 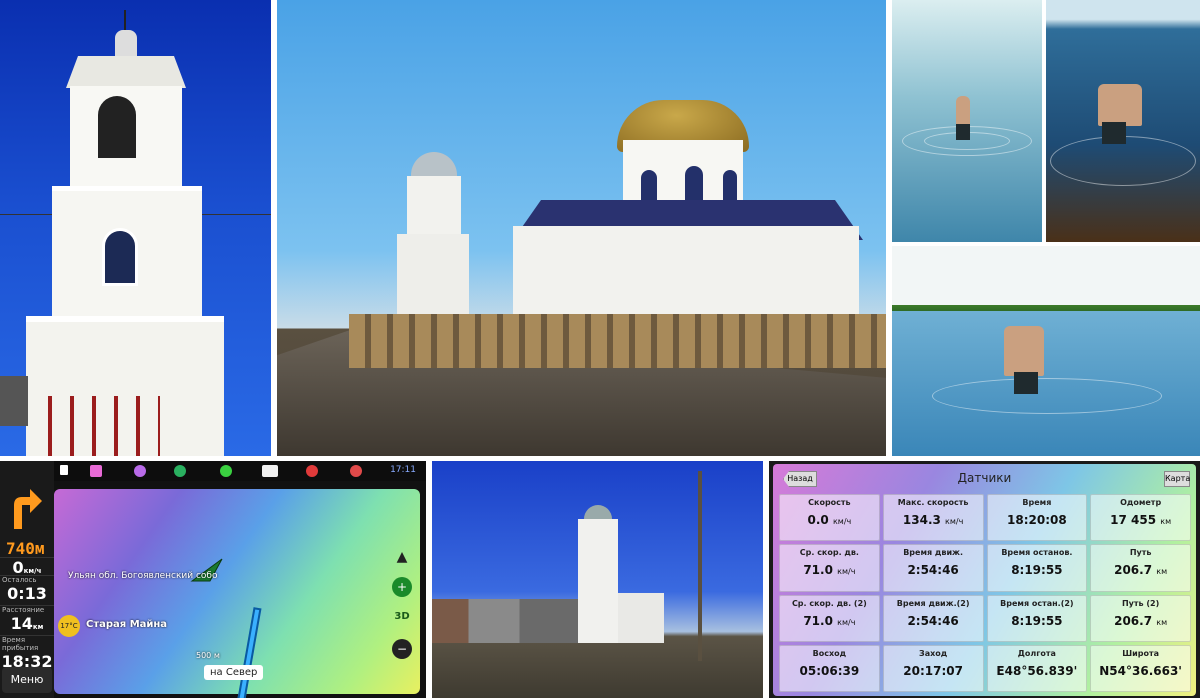 I want to click on status-bar: 17:11, so click(x=240, y=471).